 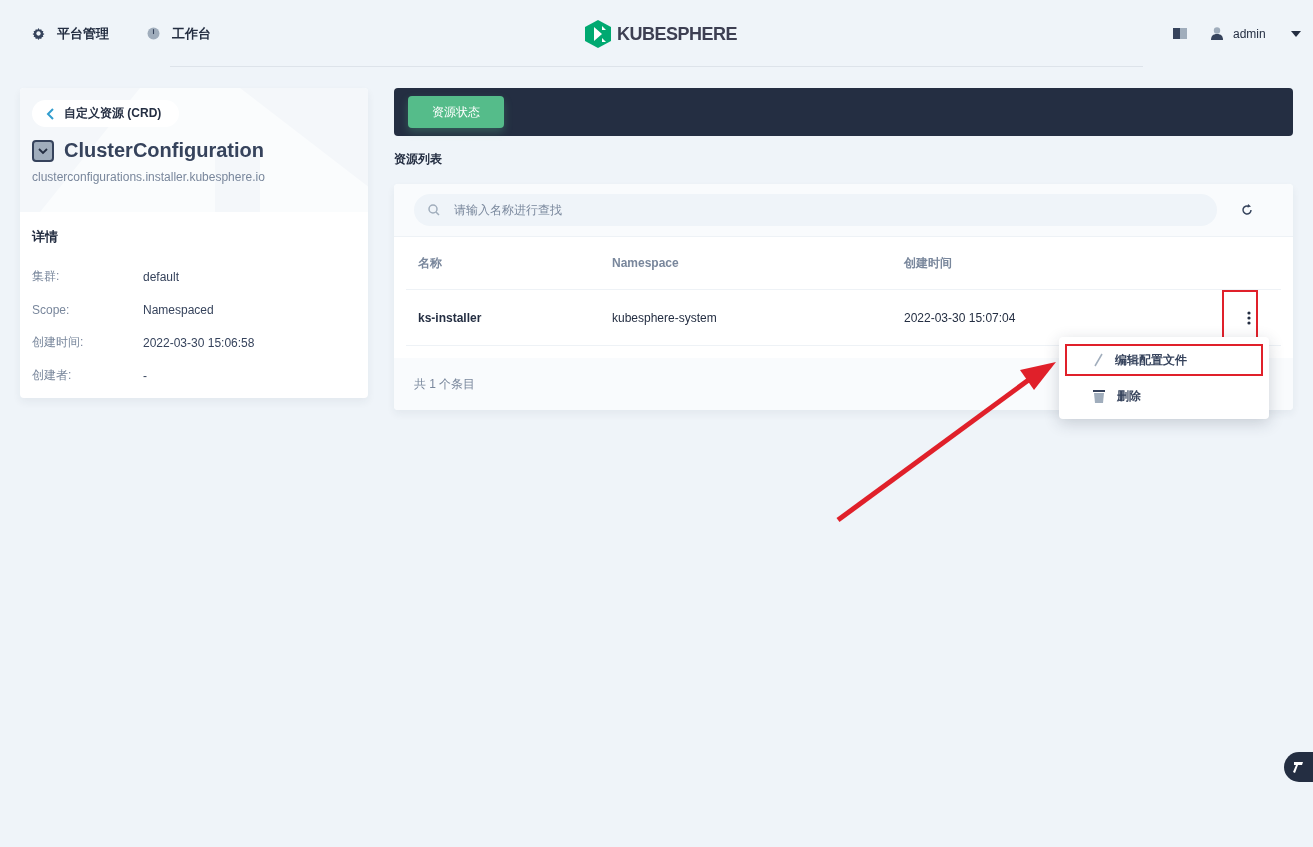 What do you see at coordinates (46, 276) in the screenshot?
I see `field-label: 集群:` at bounding box center [46, 276].